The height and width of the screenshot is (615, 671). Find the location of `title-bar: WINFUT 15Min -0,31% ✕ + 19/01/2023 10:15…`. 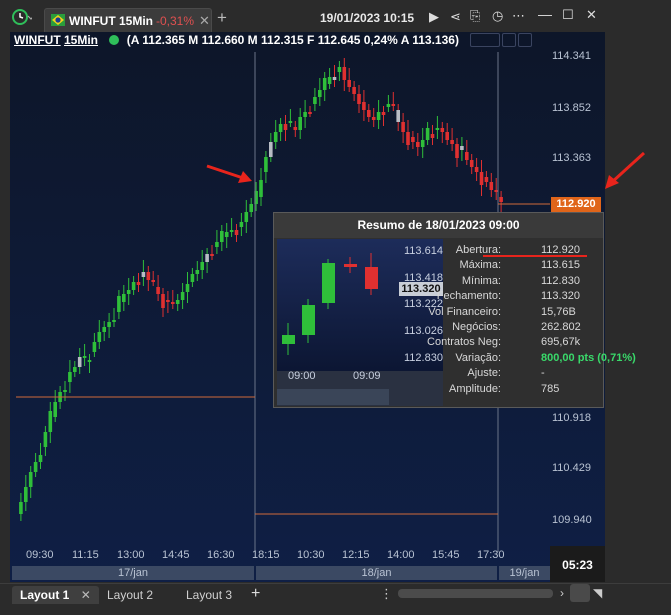

title-bar: WINFUT 15Min -0,31% ✕ + 19/01/2023 10:15… is located at coordinates (335, 17).